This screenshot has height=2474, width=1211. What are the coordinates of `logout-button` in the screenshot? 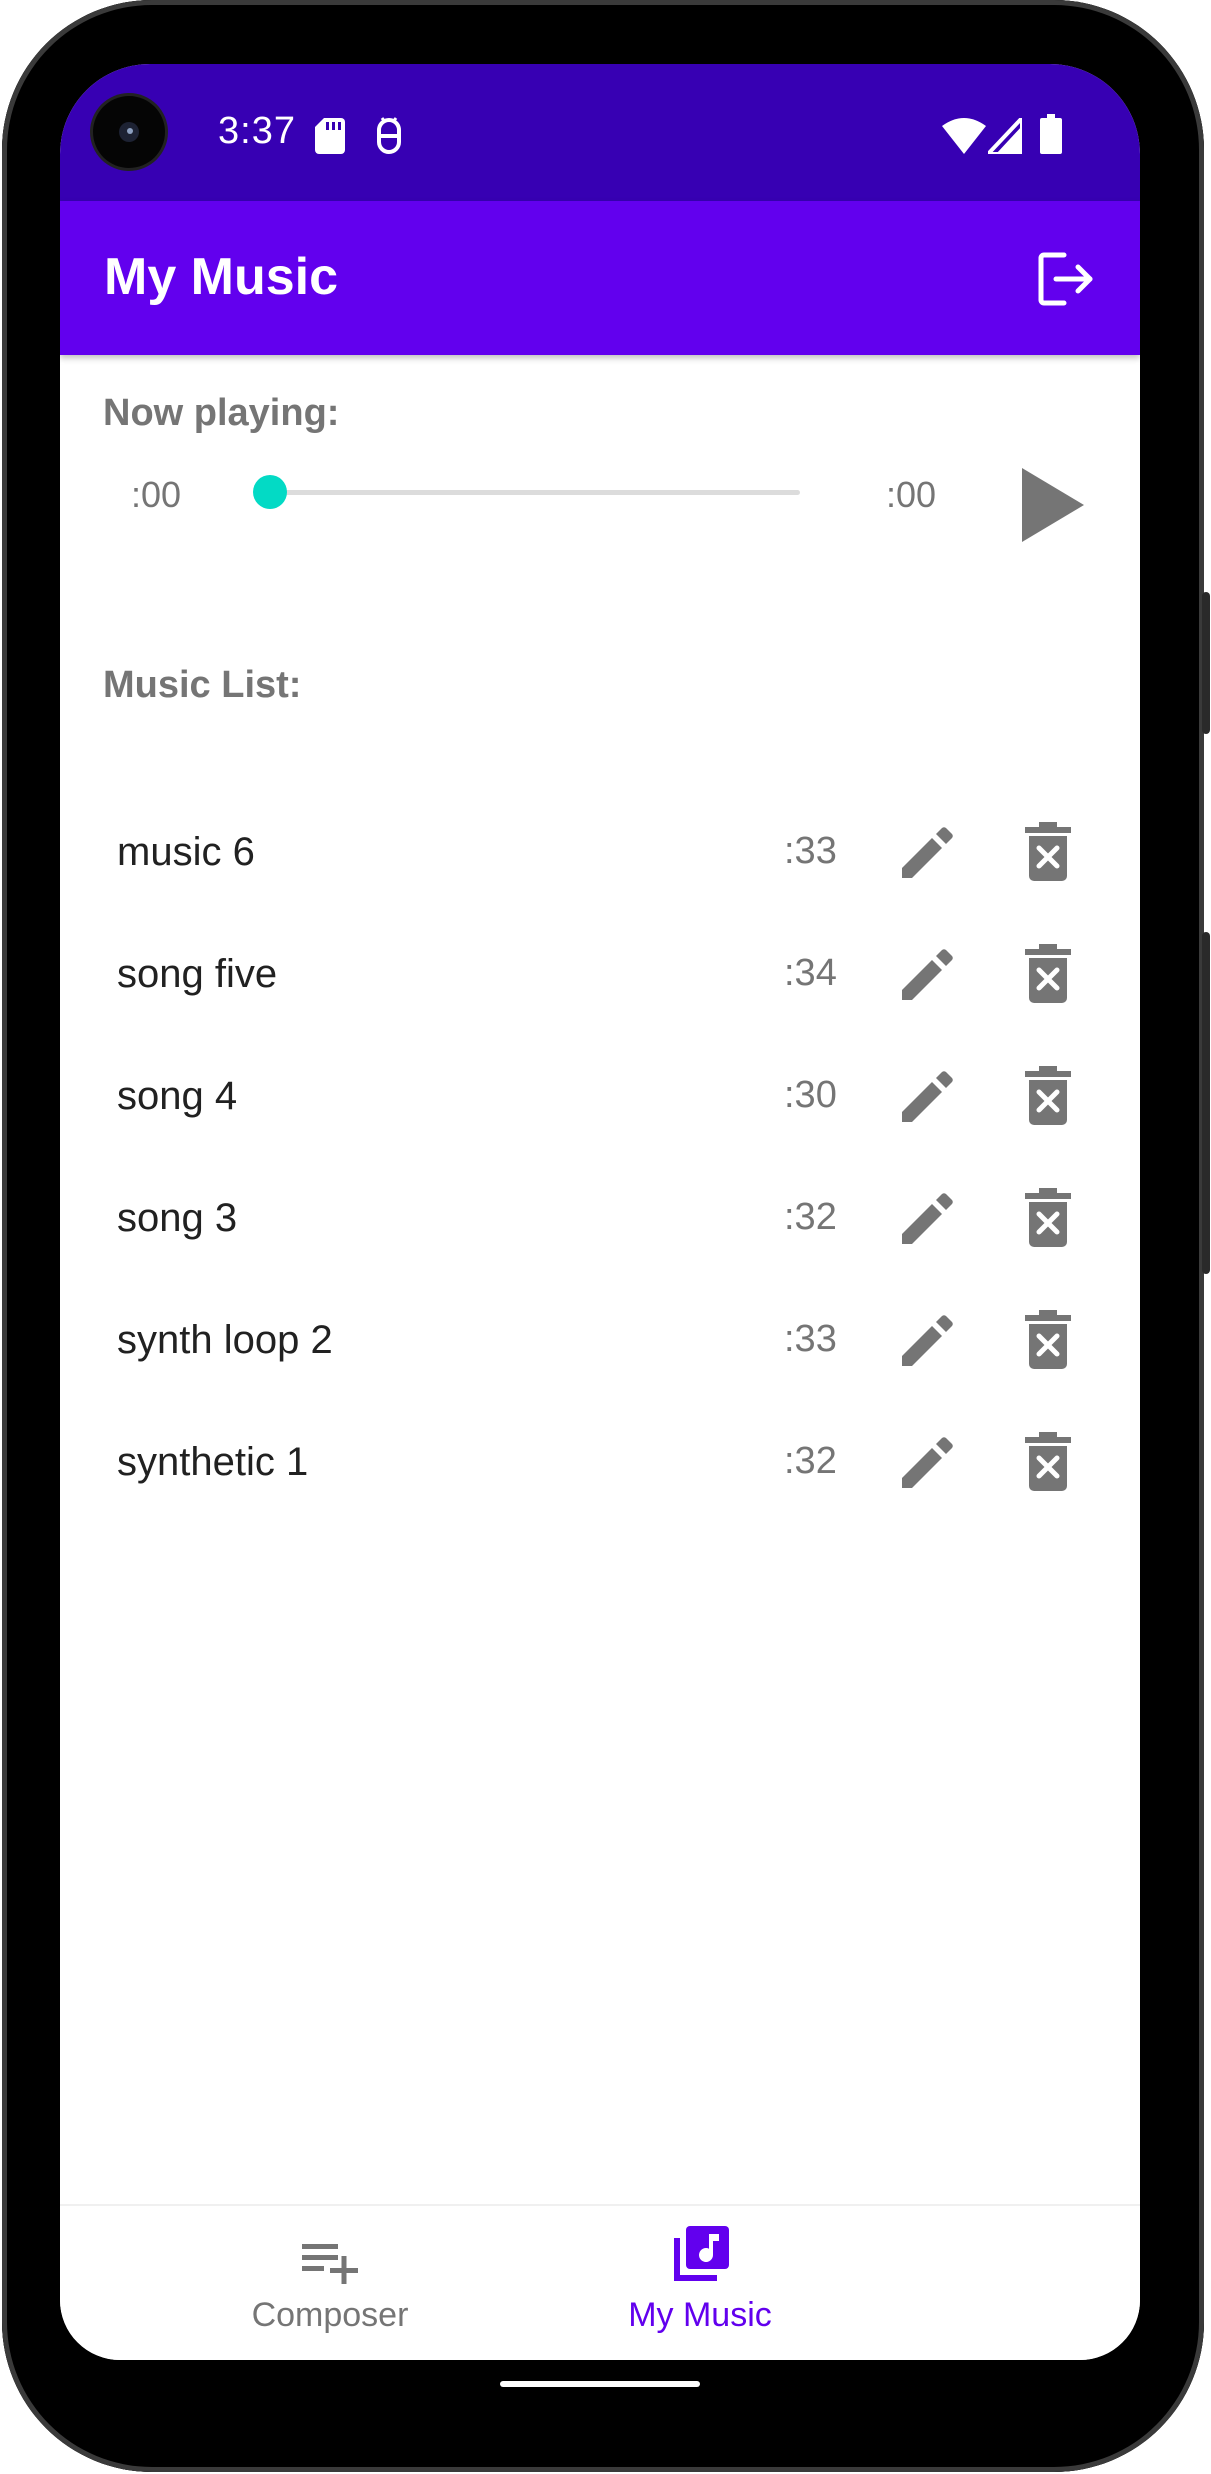 It's located at (1066, 279).